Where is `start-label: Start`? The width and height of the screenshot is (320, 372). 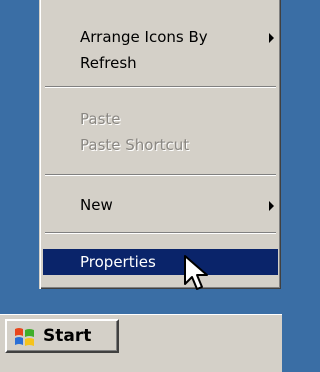
start-label: Start is located at coordinates (67, 336).